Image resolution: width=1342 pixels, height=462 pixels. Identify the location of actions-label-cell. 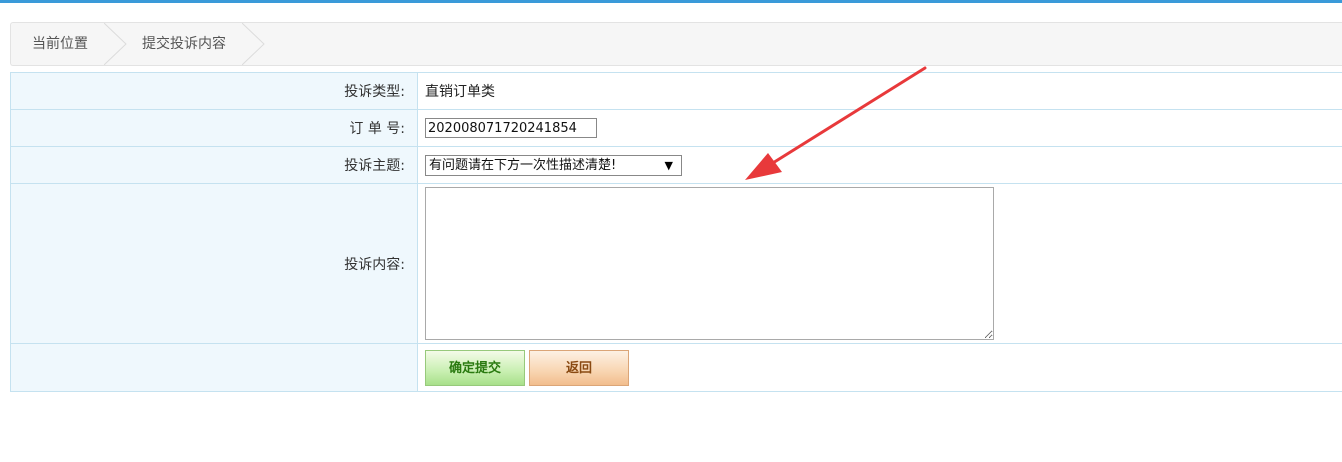
(214, 367).